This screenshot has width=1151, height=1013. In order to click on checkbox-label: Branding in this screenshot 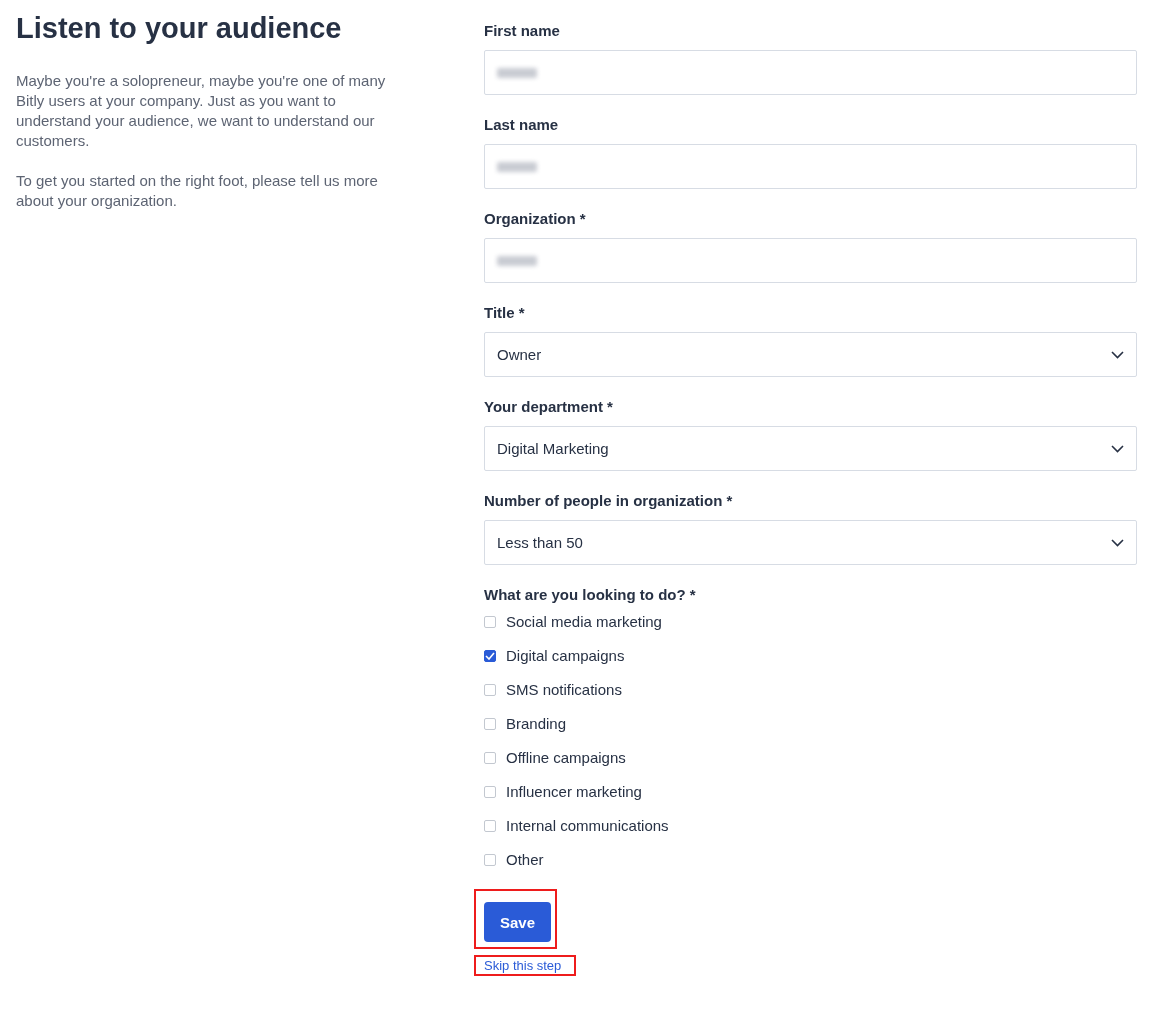, I will do `click(536, 723)`.